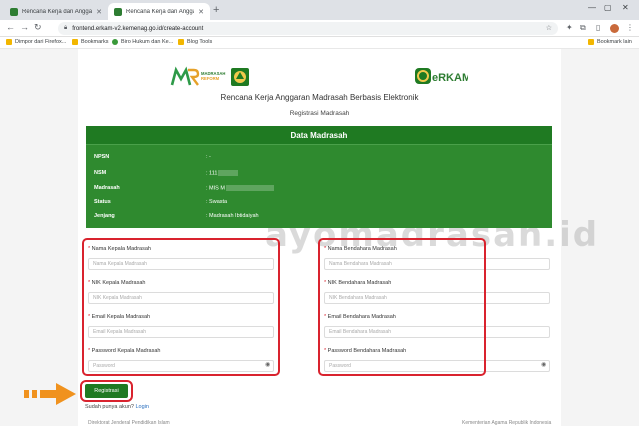 The width and height of the screenshot is (639, 426). Describe the element at coordinates (141, 407) in the screenshot. I see `login-link: Login` at that location.